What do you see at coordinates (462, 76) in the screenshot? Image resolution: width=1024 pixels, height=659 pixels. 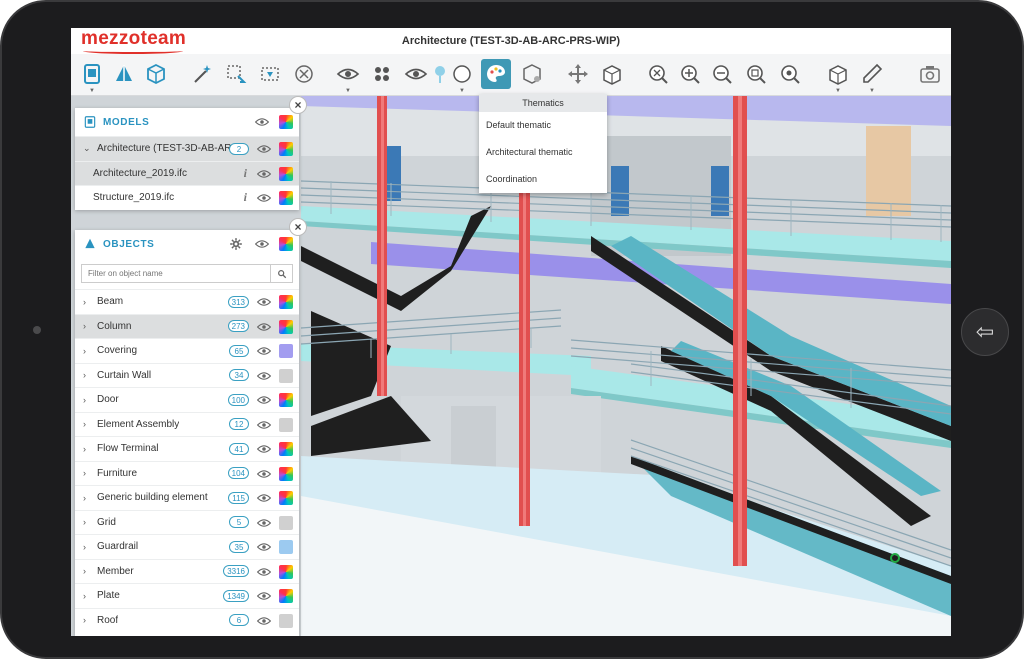 I see `sphere-icon: ▼` at bounding box center [462, 76].